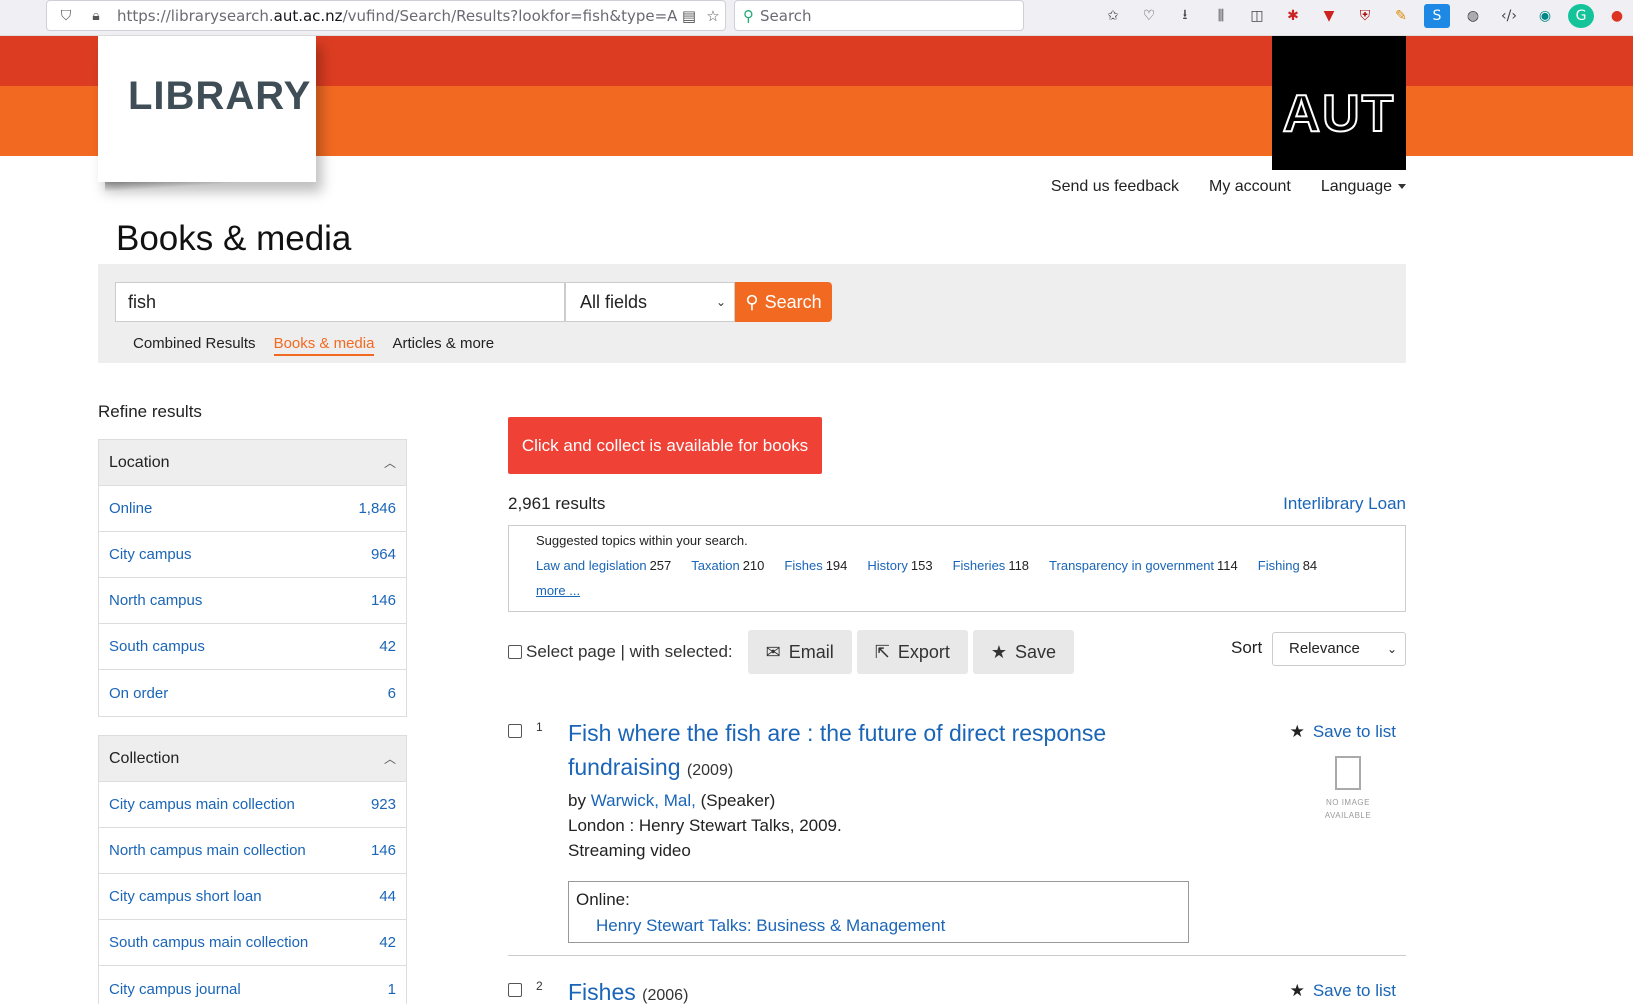  What do you see at coordinates (252, 647) in the screenshot?
I see `facet-item: South campus 42` at bounding box center [252, 647].